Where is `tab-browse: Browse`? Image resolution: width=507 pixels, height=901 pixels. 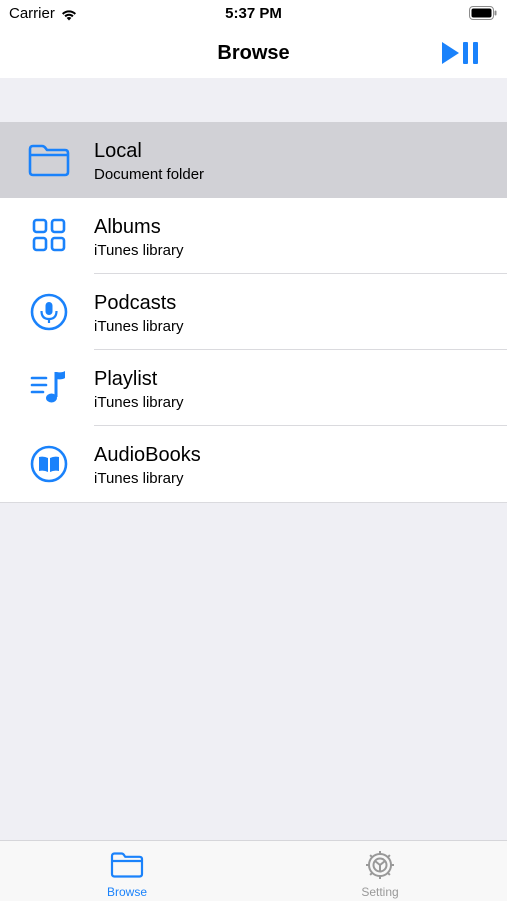 tab-browse: Browse is located at coordinates (127, 874).